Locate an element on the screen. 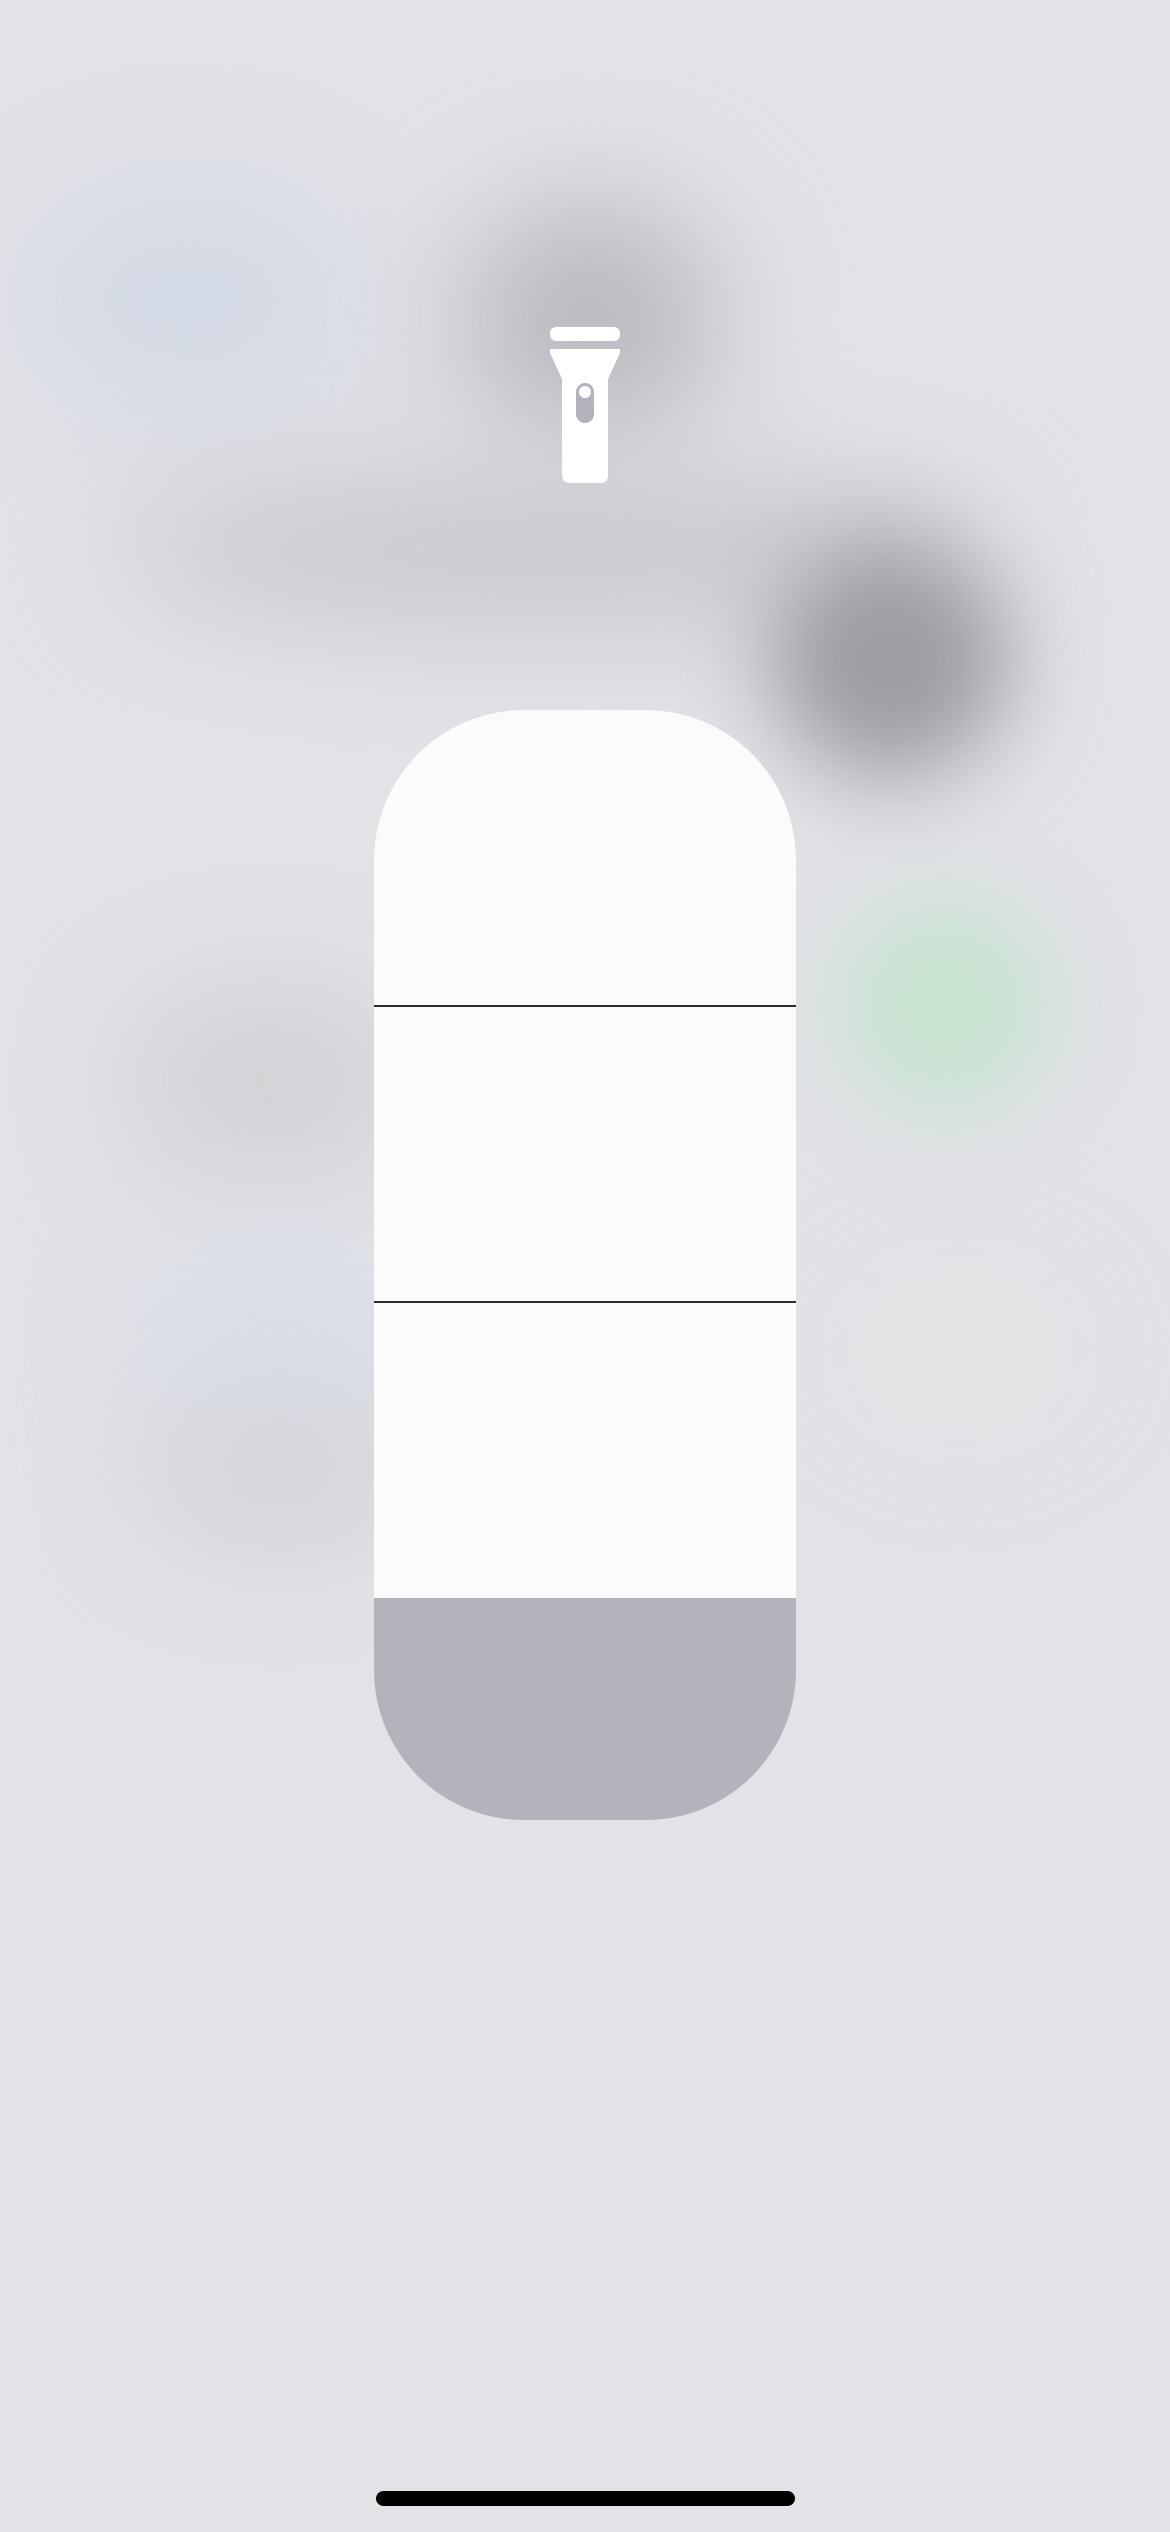 The width and height of the screenshot is (1170, 2532). slider-fill is located at coordinates (585, 1154).